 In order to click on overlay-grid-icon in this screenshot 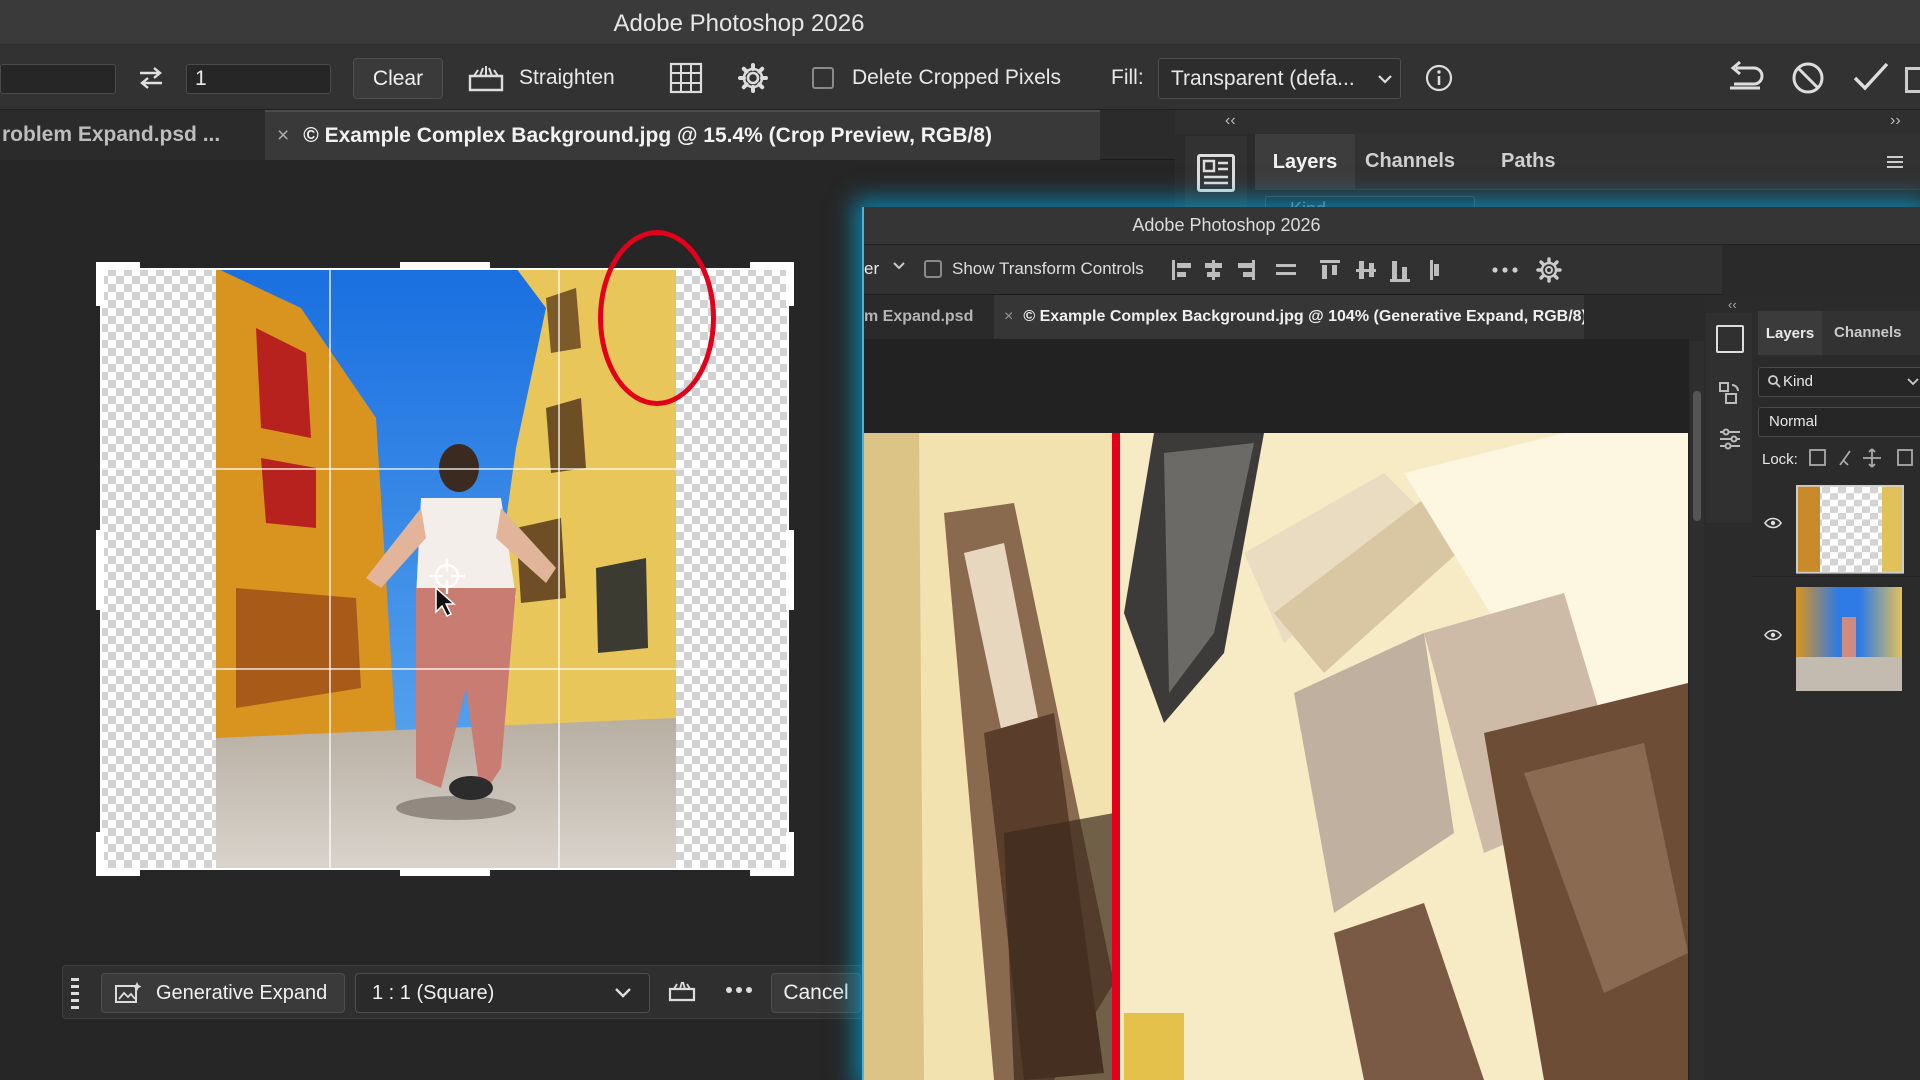, I will do `click(686, 78)`.